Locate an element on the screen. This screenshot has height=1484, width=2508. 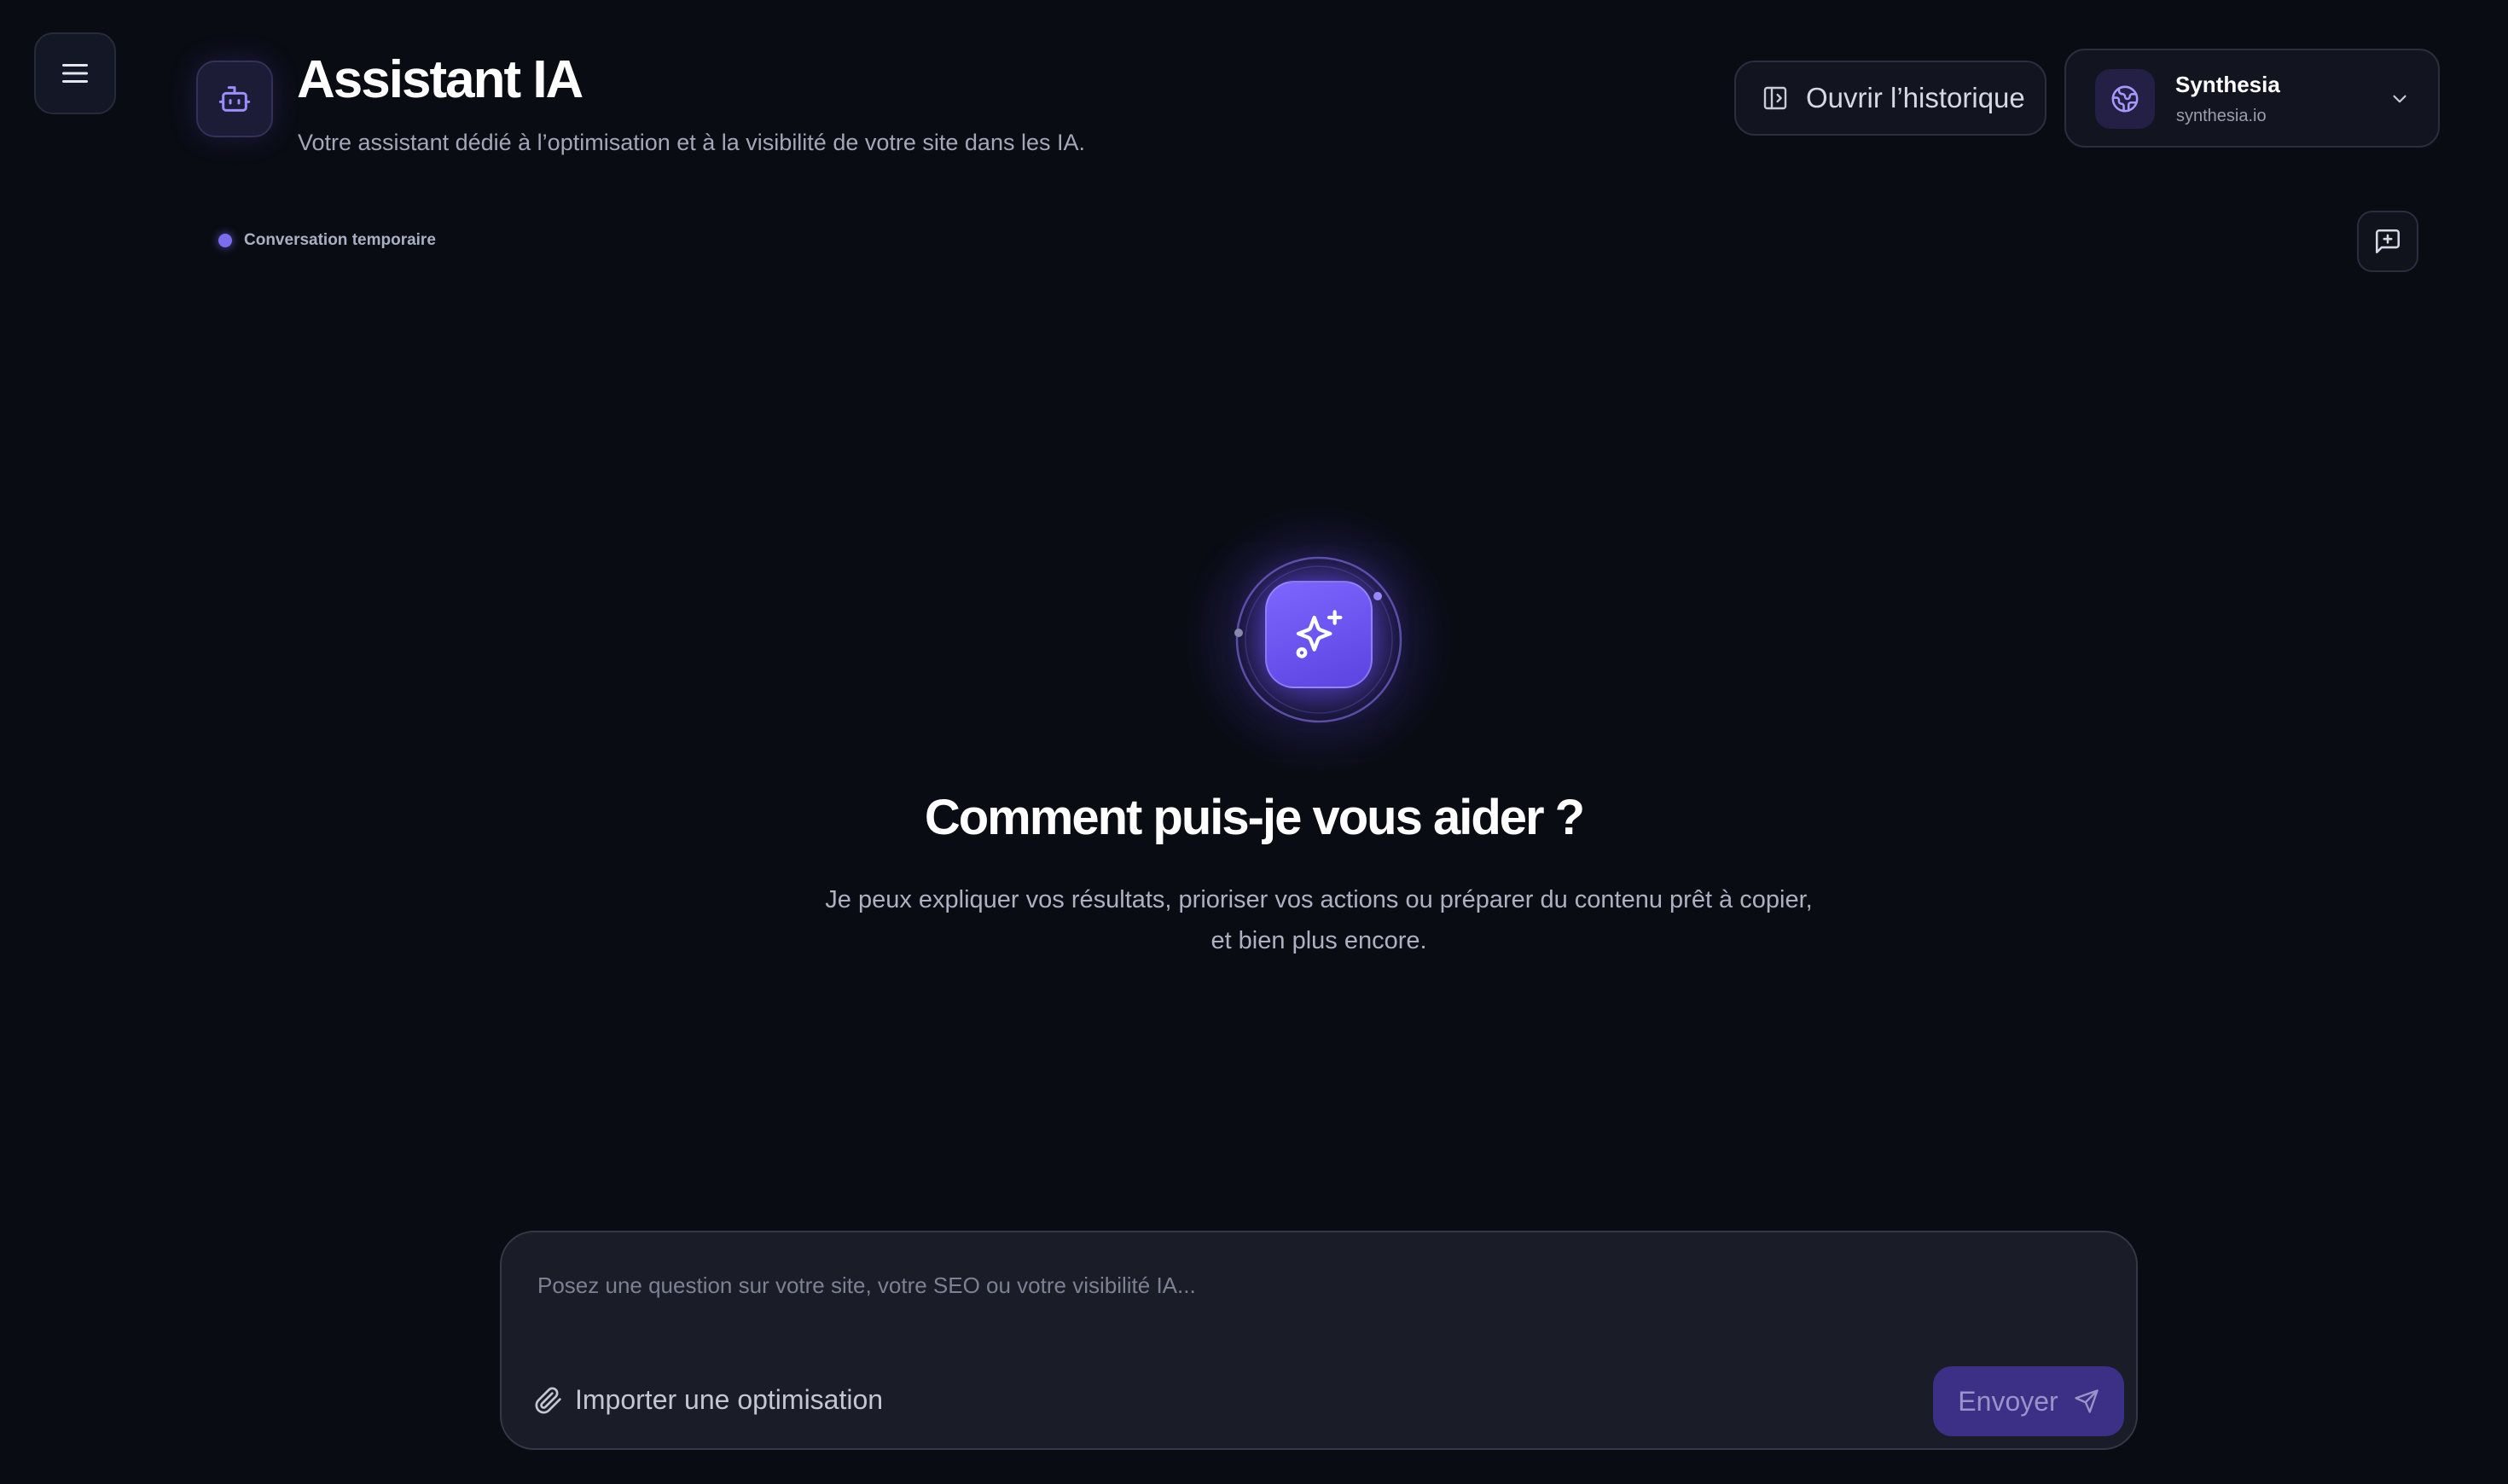
robot-icon is located at coordinates (234, 99).